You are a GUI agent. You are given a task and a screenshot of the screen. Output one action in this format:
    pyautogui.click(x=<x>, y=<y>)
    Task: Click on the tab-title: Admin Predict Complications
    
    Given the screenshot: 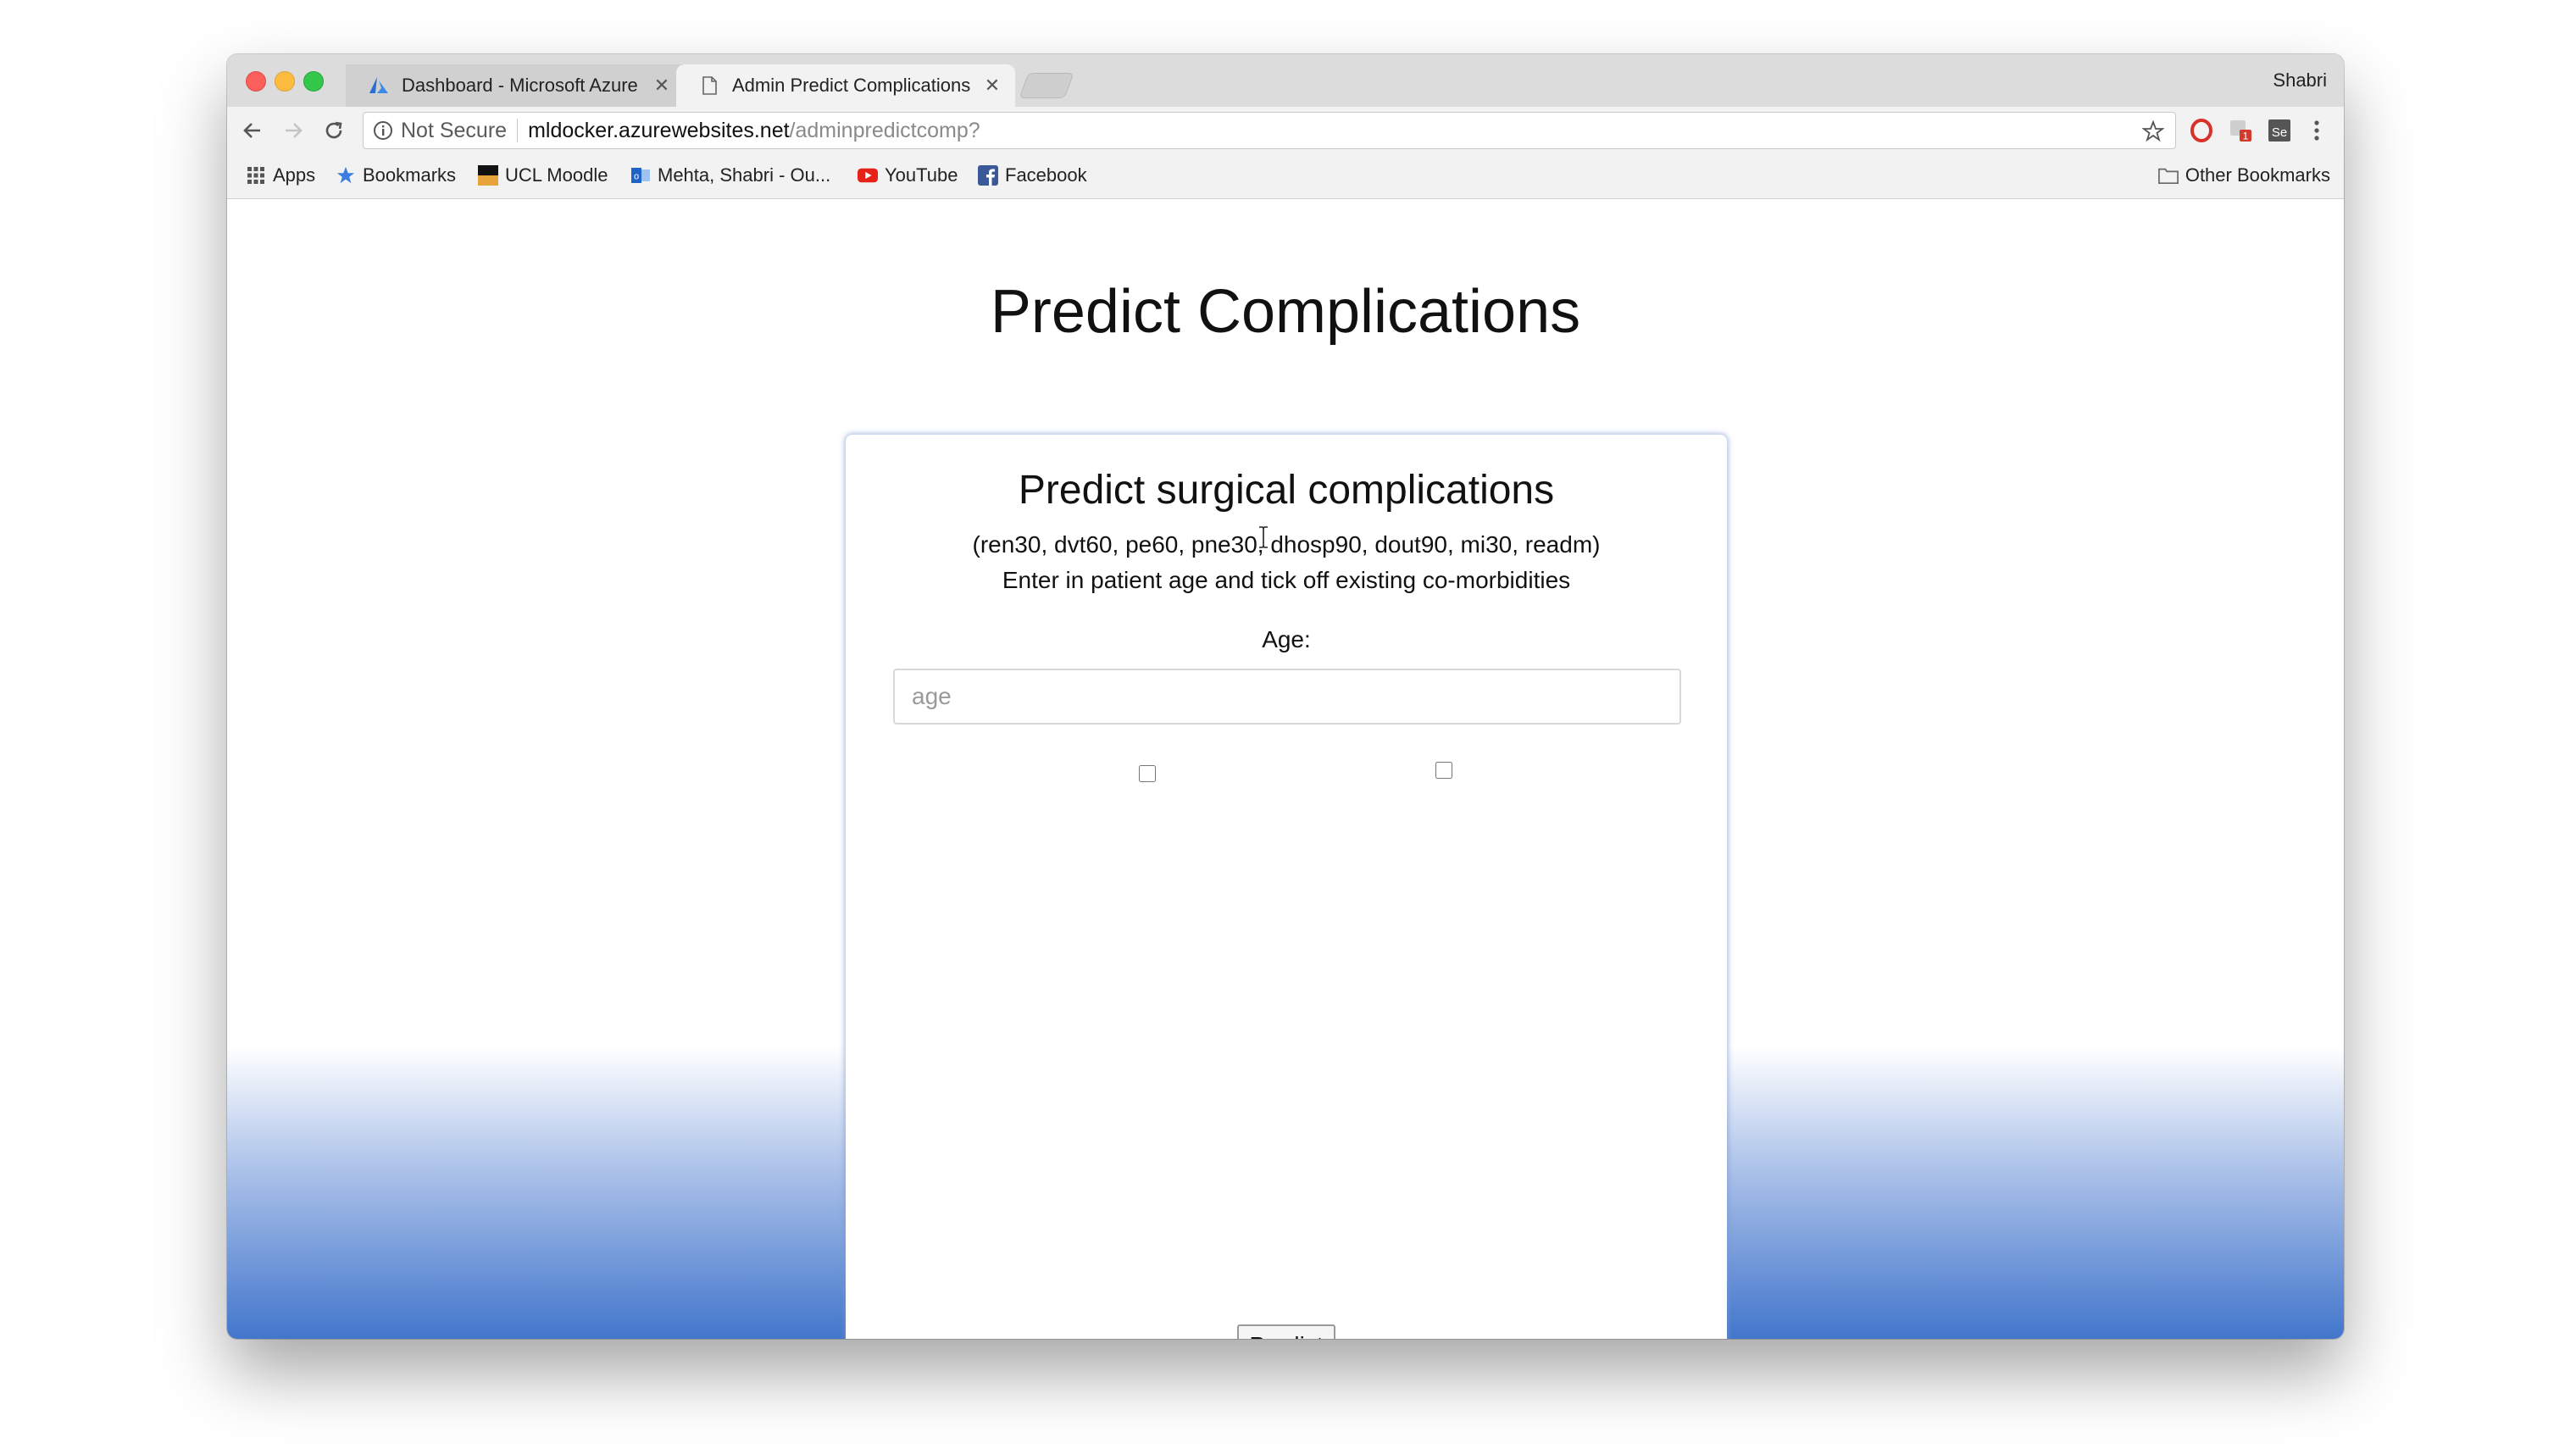 What is the action you would take?
    pyautogui.click(x=851, y=85)
    